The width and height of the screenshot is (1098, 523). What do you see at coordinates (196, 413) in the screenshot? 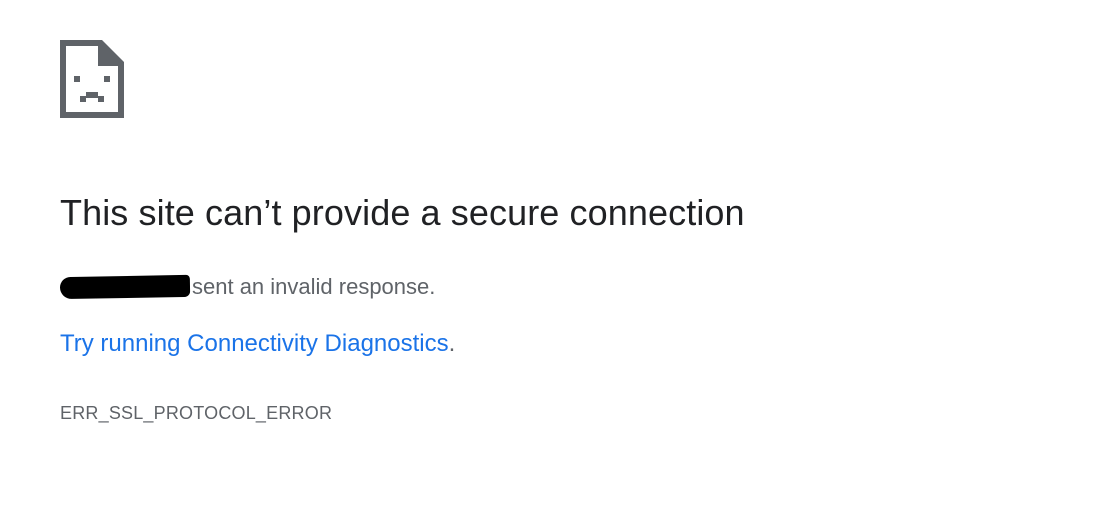
I see `error-code: ERR_SSL_PROTOCOL_ERROR` at bounding box center [196, 413].